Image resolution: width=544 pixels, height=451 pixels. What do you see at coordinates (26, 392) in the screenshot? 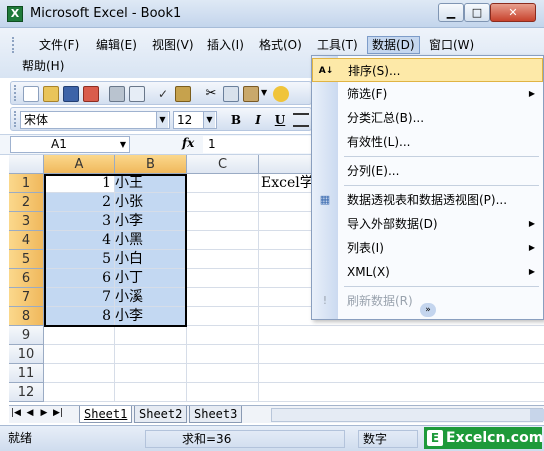
I see `row-header: 12` at bounding box center [26, 392].